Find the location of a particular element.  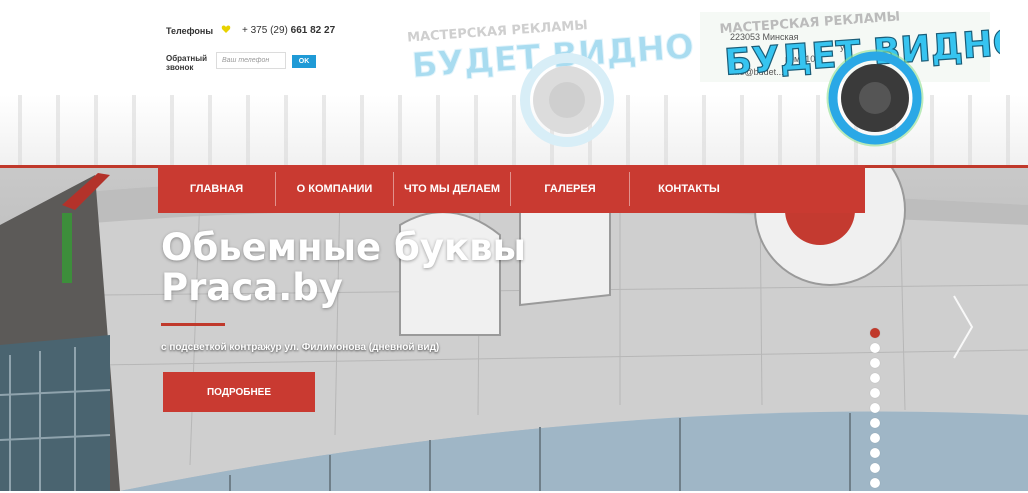

slide-title-line1: Обьемные буквы is located at coordinates (343, 247).